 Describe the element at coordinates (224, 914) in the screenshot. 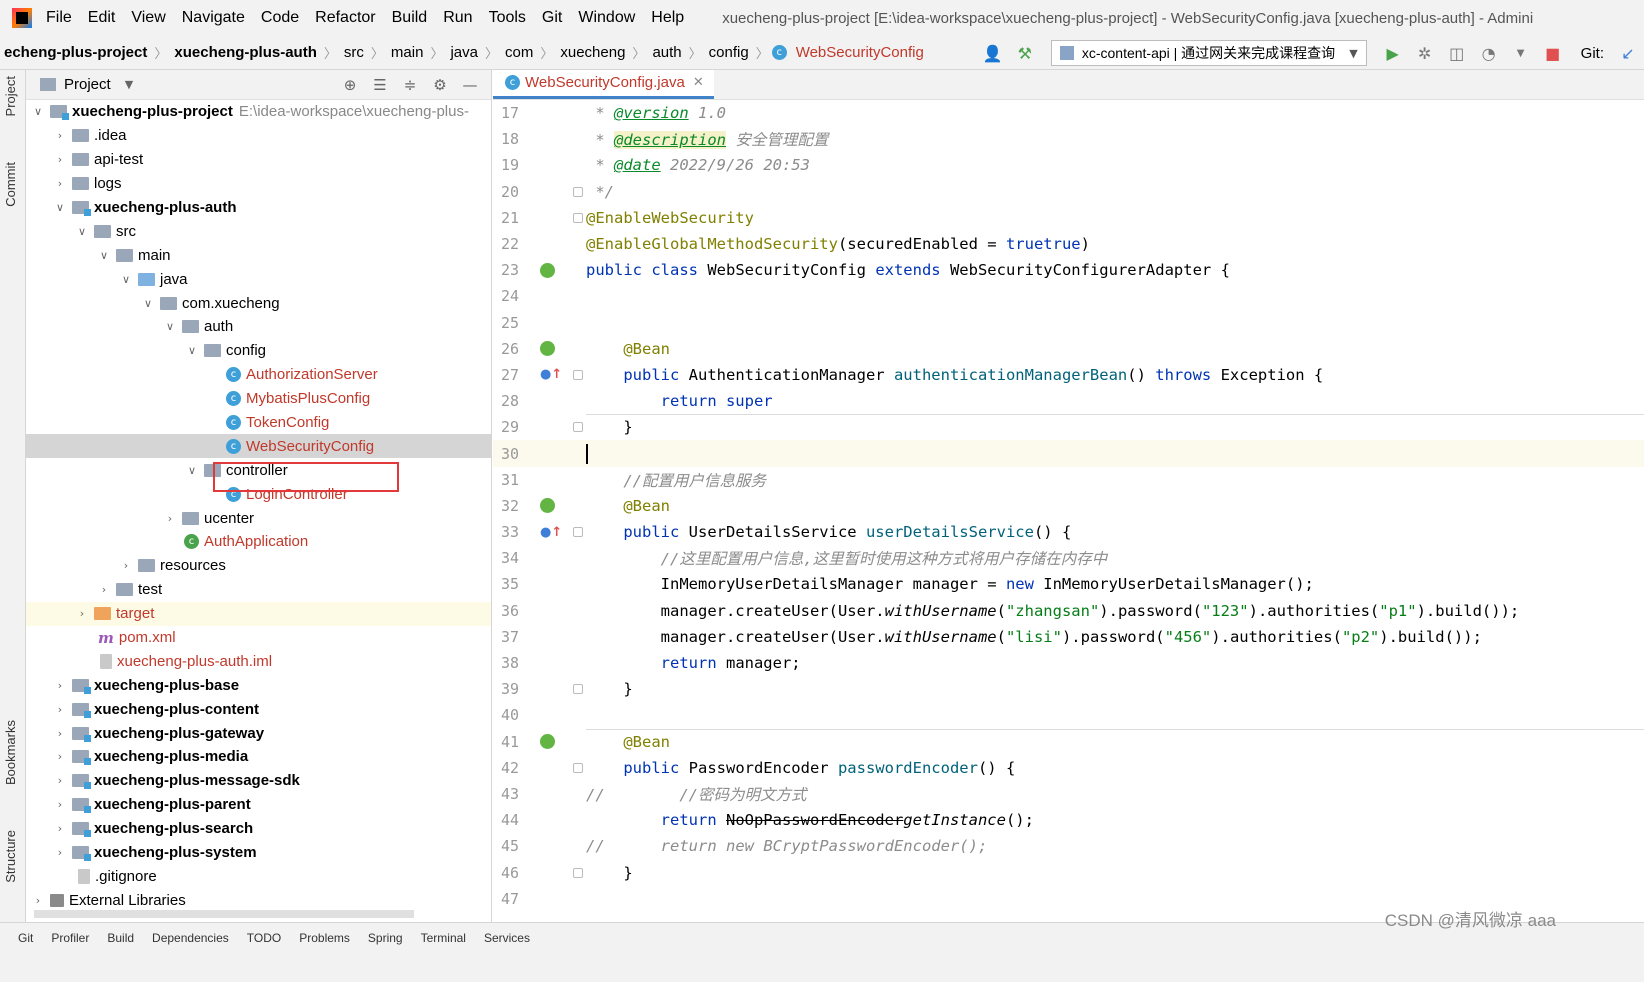

I see `horizontal-scrollbar` at that location.